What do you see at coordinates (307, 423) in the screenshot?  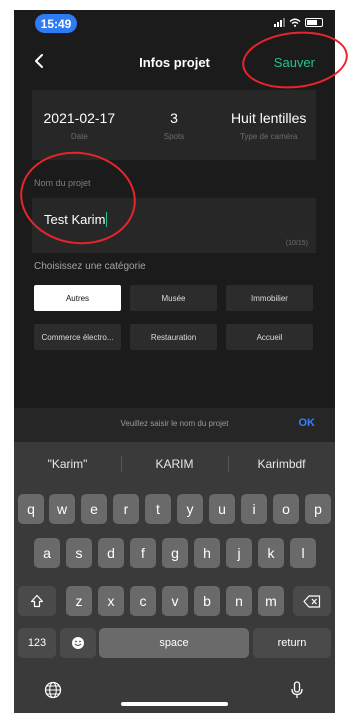 I see `ok-button: OK` at bounding box center [307, 423].